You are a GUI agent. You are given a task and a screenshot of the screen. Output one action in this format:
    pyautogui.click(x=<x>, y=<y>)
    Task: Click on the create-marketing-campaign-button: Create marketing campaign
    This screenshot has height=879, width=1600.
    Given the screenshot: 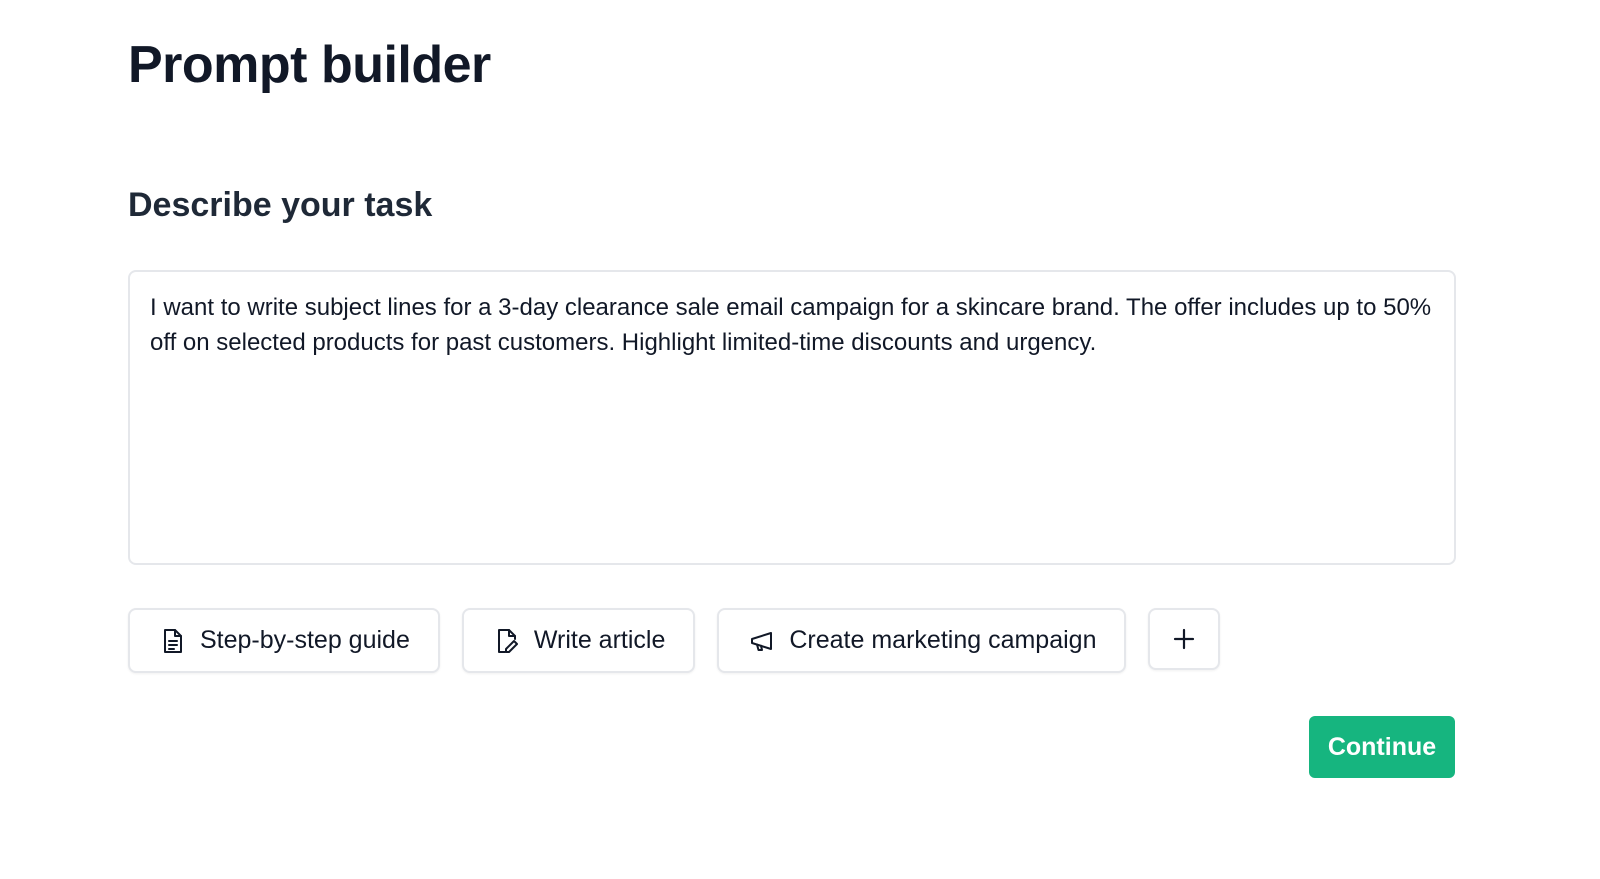 What is the action you would take?
    pyautogui.click(x=922, y=640)
    